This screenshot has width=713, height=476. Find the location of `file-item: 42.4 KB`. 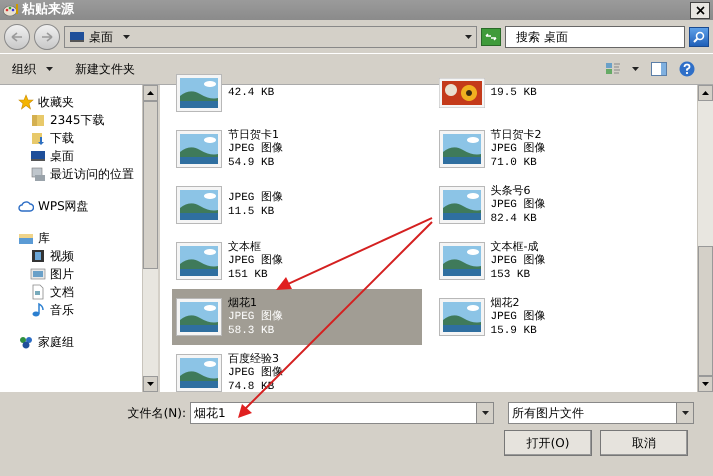

file-item: 42.4 KB is located at coordinates (297, 93).